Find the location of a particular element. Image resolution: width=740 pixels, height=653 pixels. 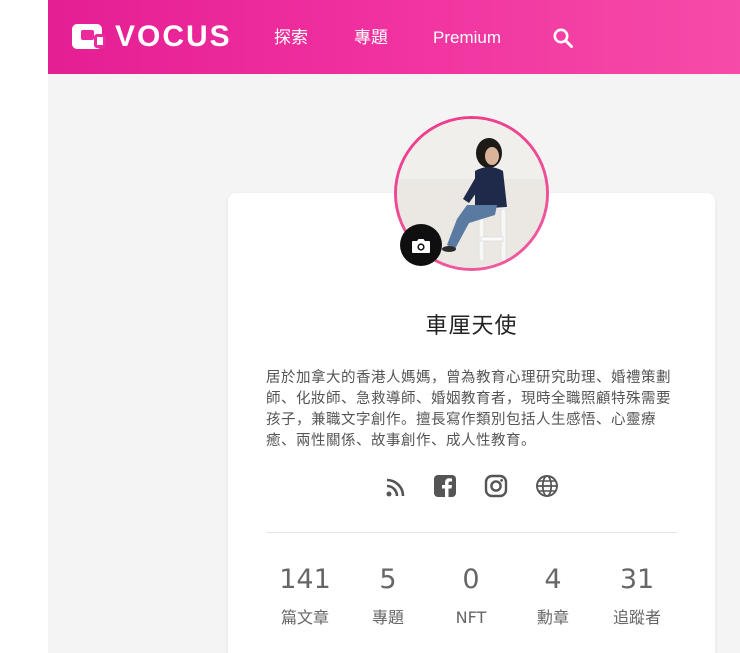

profile-name: 車厘天使 is located at coordinates (471, 326).